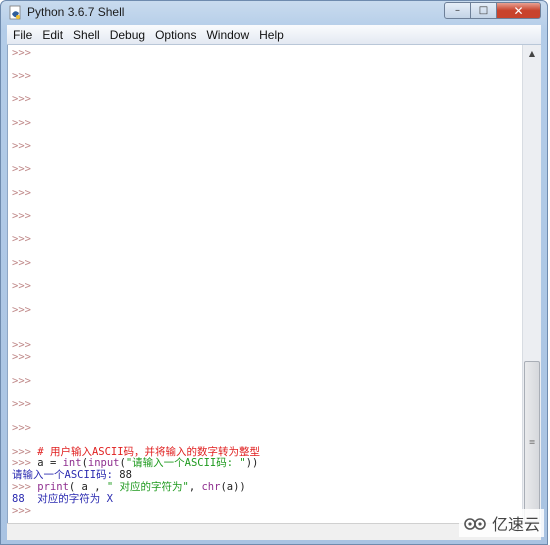 The image size is (550, 545). I want to click on cloud-logo-icon, so click(475, 524).